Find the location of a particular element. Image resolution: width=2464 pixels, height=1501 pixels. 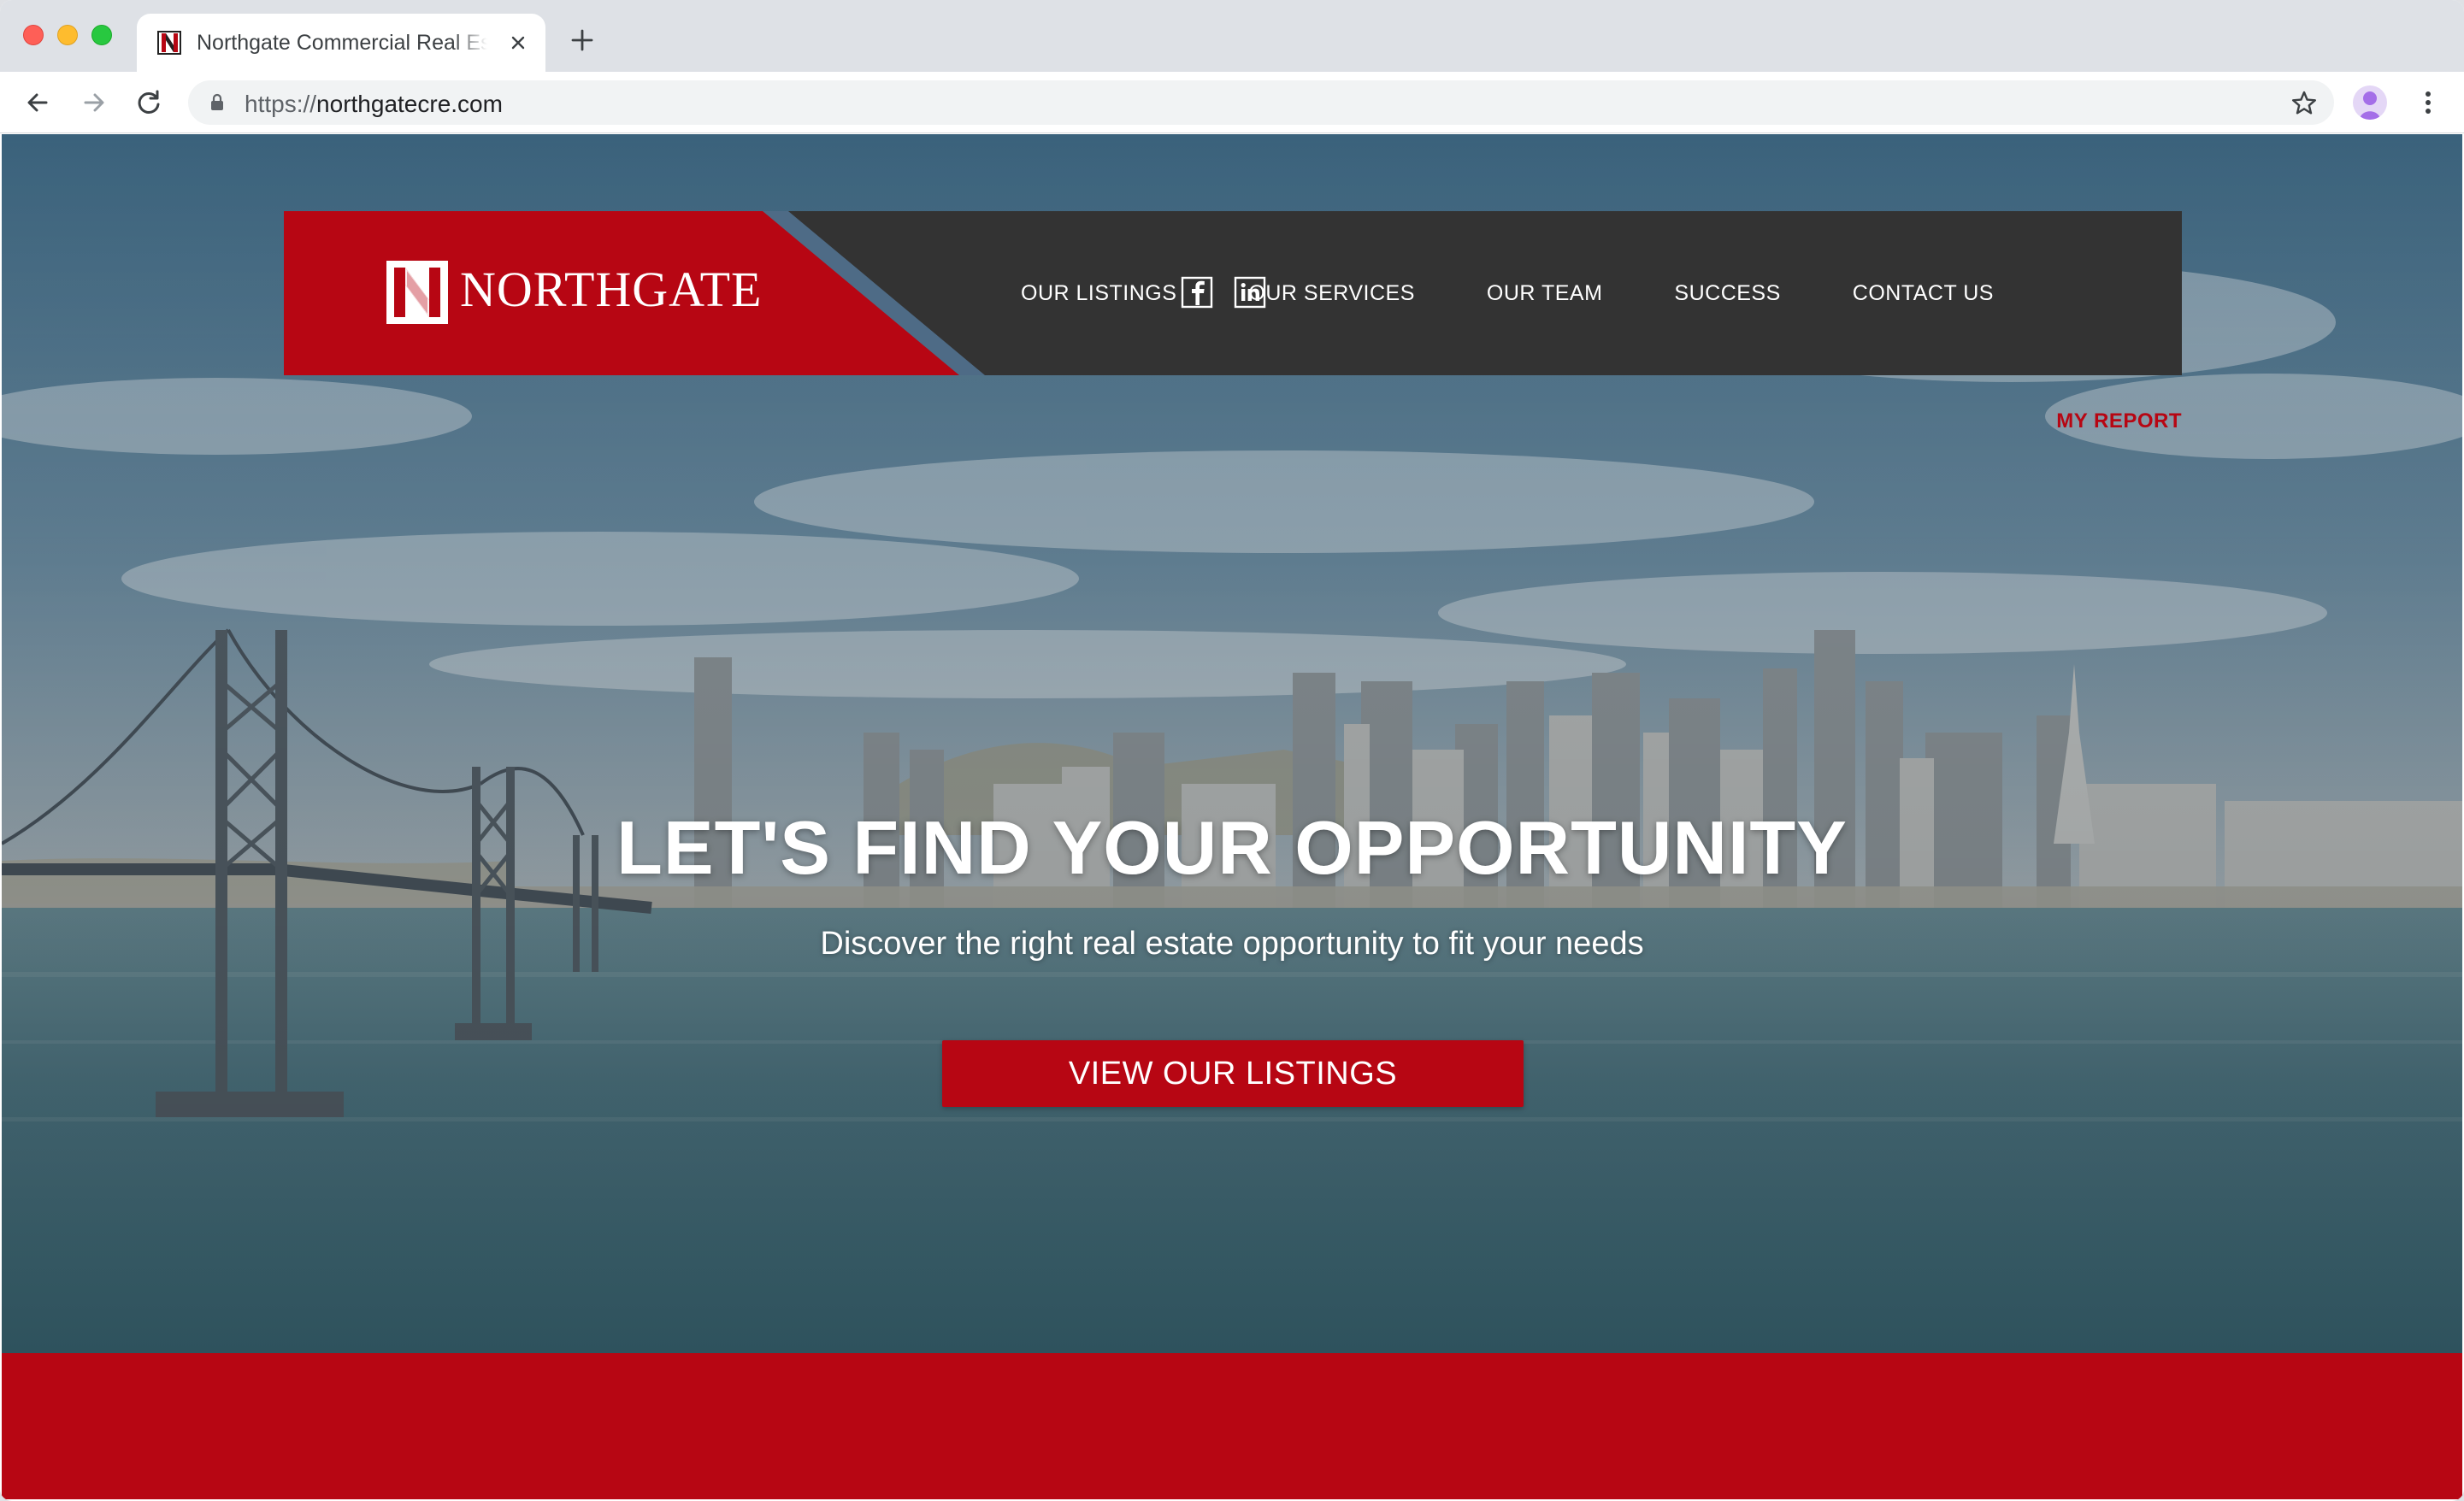

address-bar: https://northgatecre.com is located at coordinates (1261, 103).